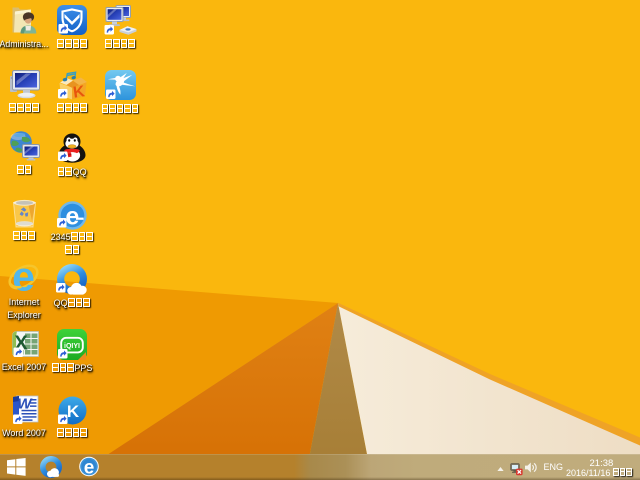 The width and height of the screenshot is (640, 480). I want to click on svg-text: iQIYI, so click(72, 346).